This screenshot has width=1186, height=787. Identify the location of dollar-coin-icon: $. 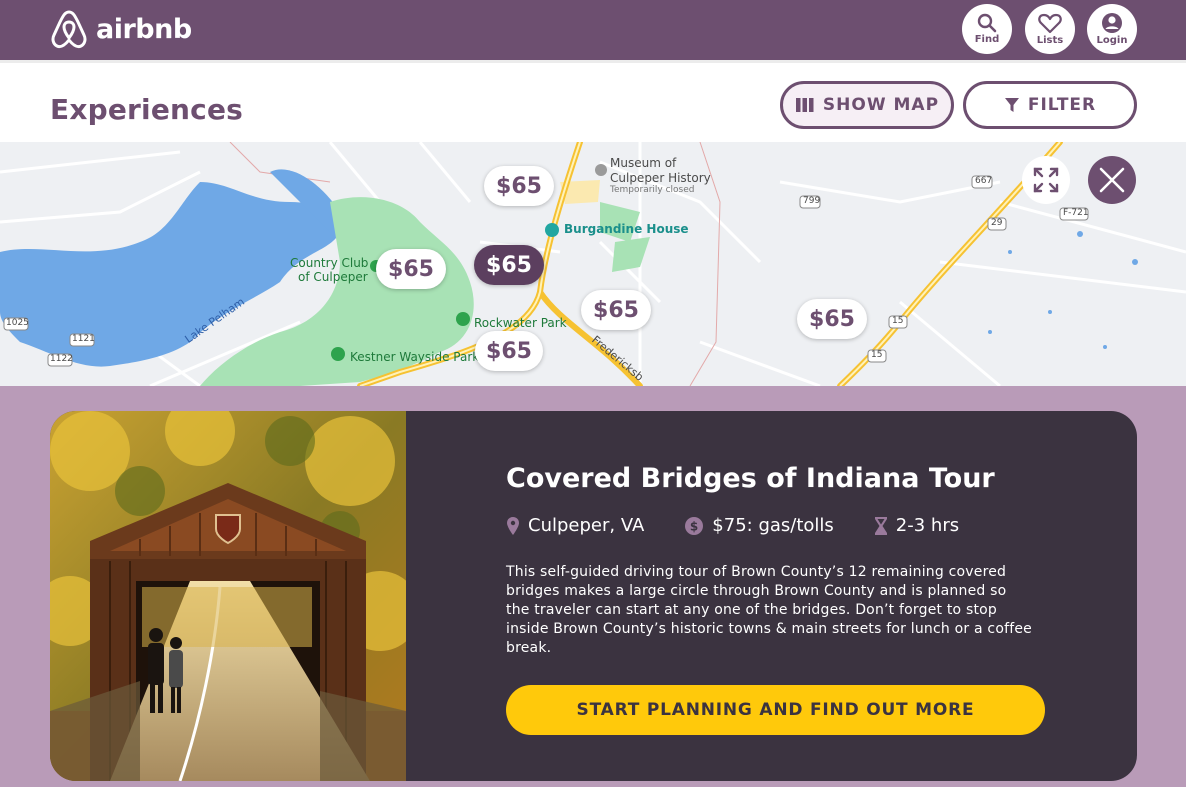
(694, 525).